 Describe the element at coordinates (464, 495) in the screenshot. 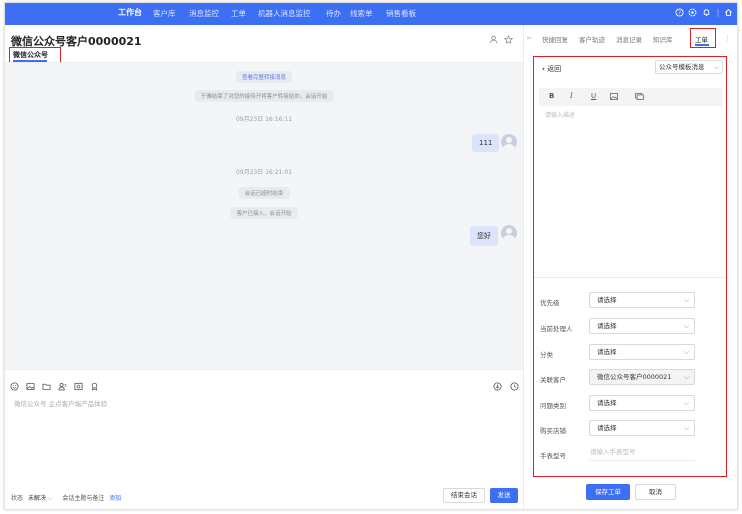

I see `end-session-button: 结束会话` at that location.